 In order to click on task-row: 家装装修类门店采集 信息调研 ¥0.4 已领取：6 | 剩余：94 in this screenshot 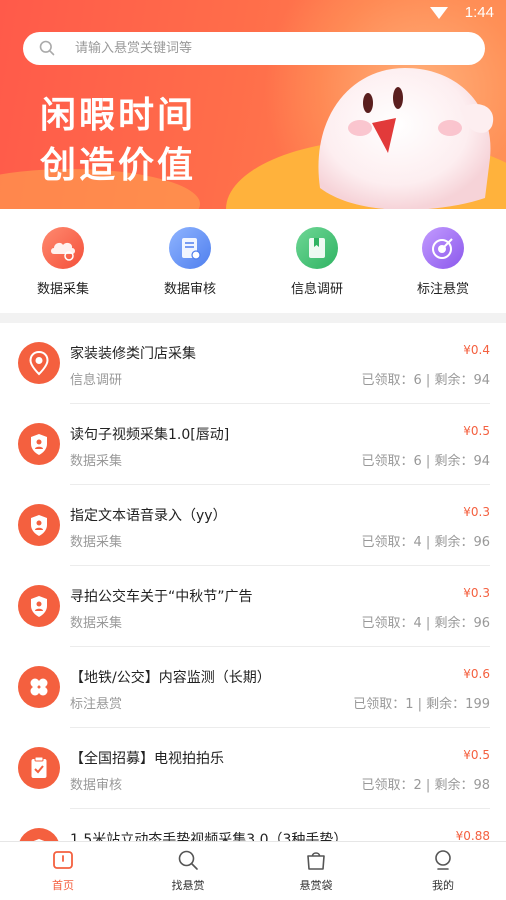, I will do `click(253, 363)`.